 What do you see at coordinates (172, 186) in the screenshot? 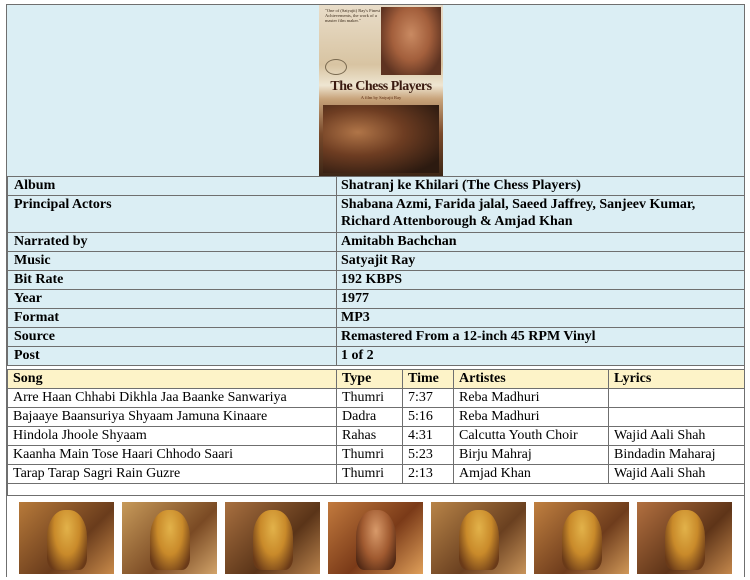
I see `info-label: Album` at bounding box center [172, 186].